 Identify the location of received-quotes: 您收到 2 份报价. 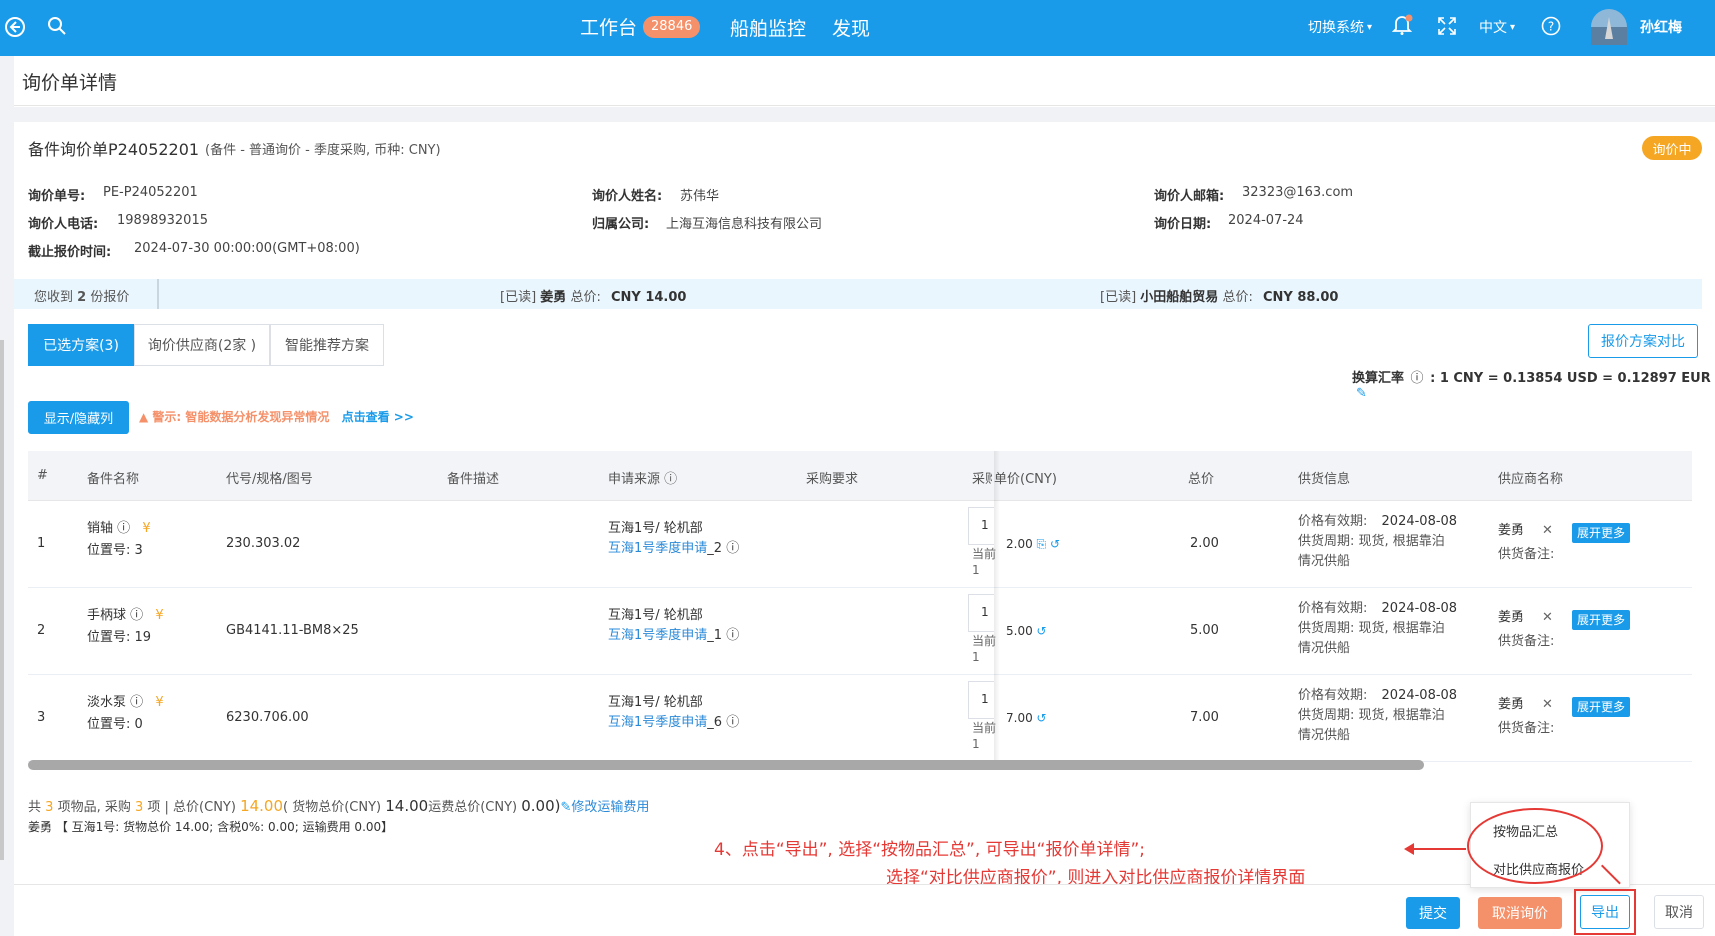
(81, 295).